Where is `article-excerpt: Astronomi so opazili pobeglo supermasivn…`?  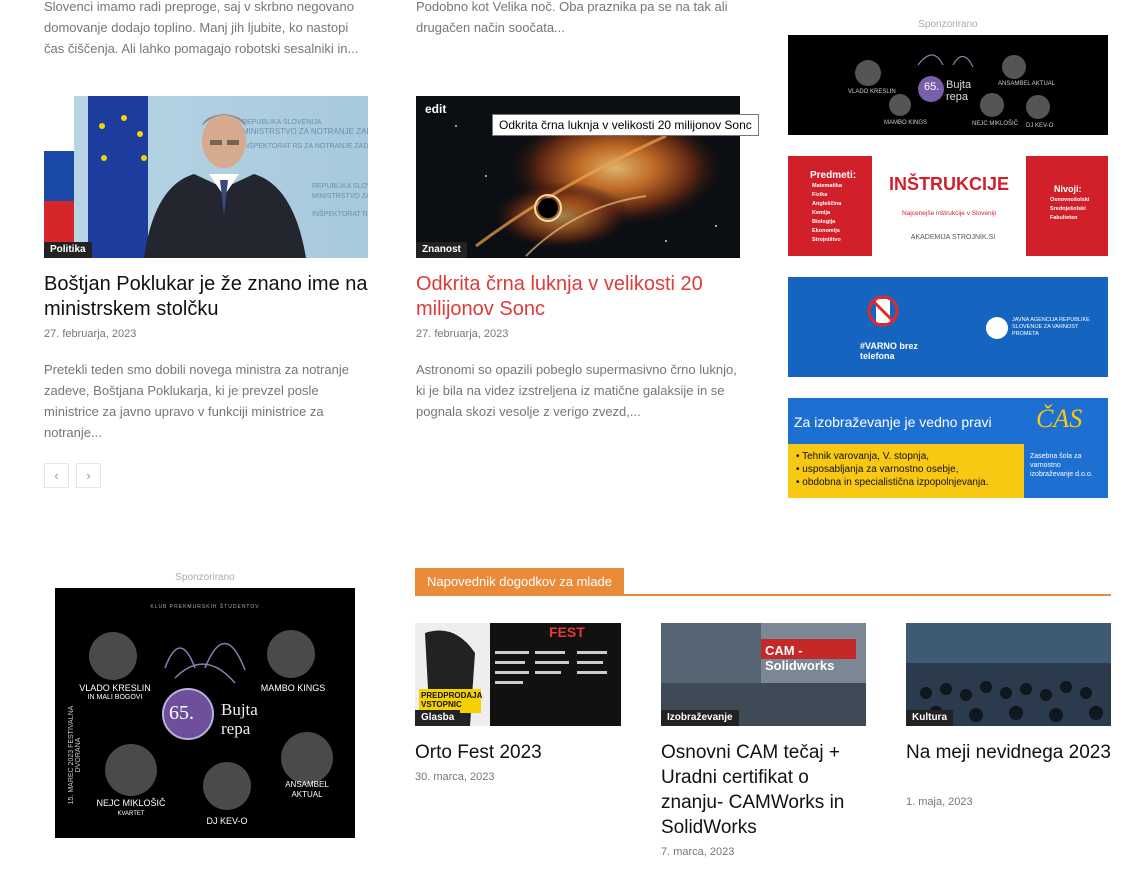
article-excerpt: Astronomi so opazili pobeglo supermasivn… is located at coordinates (576, 390).